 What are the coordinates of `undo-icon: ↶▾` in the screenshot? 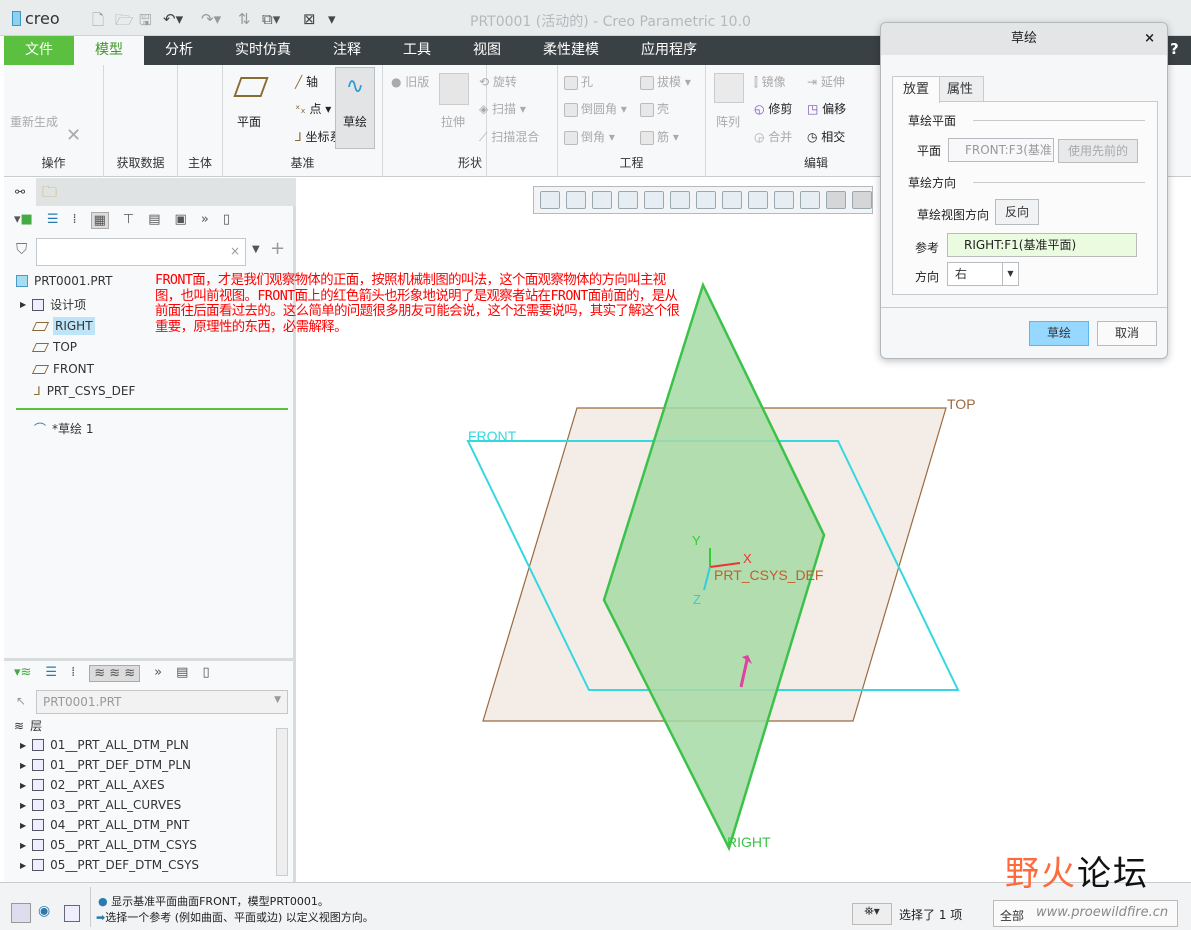 It's located at (173, 19).